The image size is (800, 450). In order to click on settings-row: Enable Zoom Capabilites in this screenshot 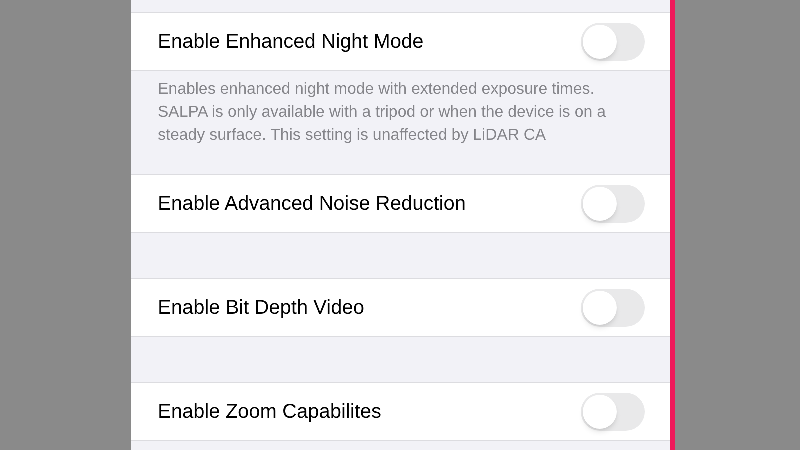, I will do `click(400, 411)`.